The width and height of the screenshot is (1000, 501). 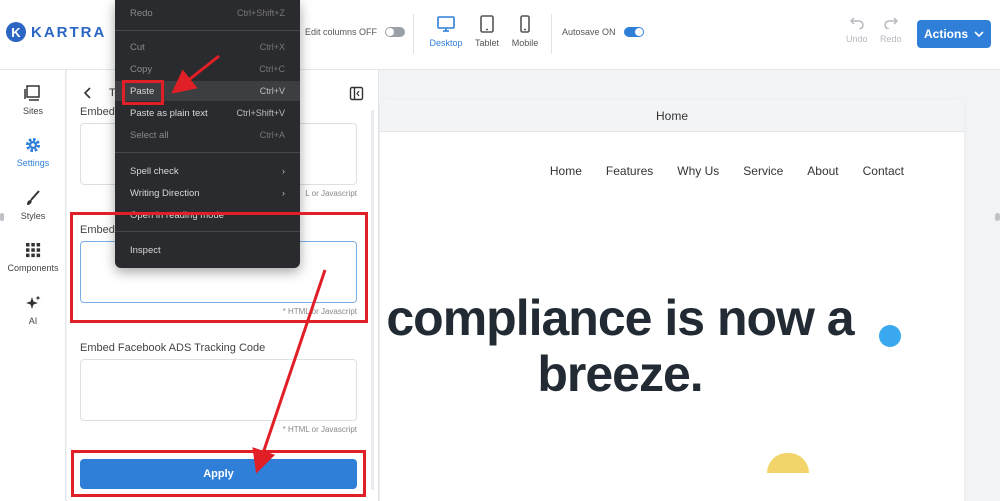 I want to click on hero-line: compliance is now a, so click(x=620, y=318).